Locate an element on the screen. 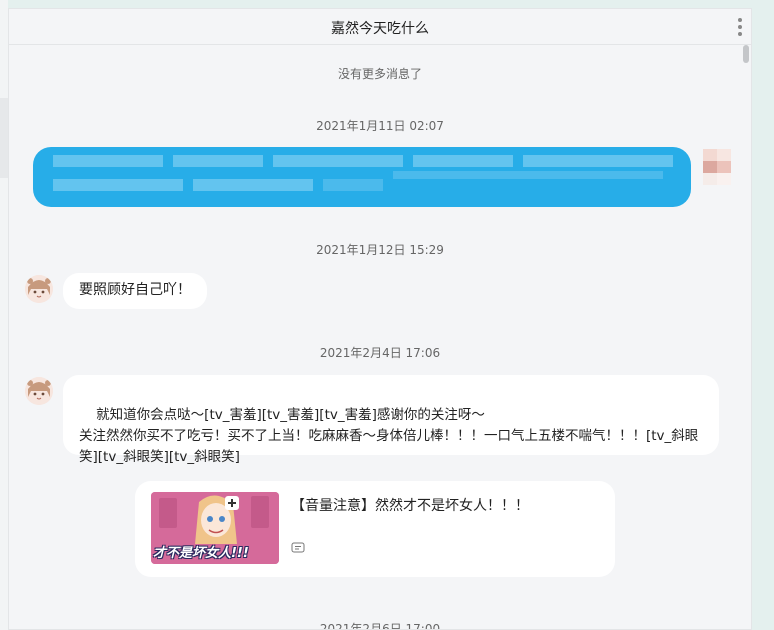 The image size is (774, 630). more-vertical-icon is located at coordinates (740, 27).